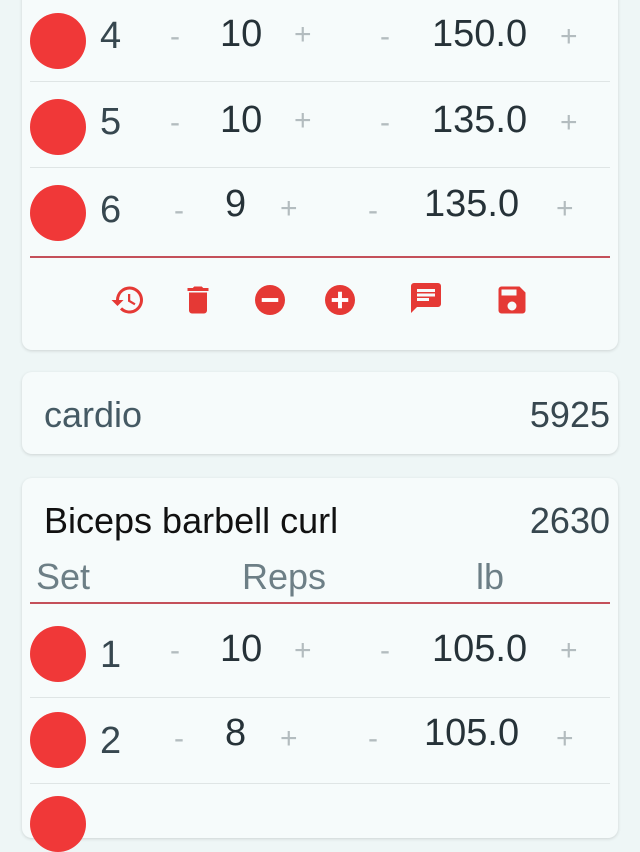  I want to click on exercise-name: Biceps barbell curl, so click(191, 520).